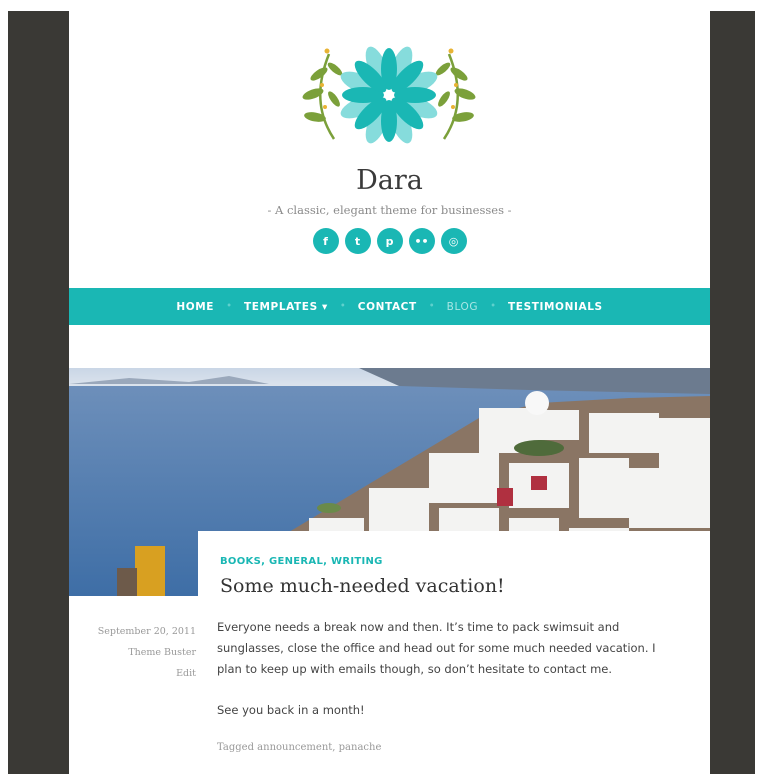 This screenshot has width=760, height=774. I want to click on flickr-icon: ••, so click(421, 241).